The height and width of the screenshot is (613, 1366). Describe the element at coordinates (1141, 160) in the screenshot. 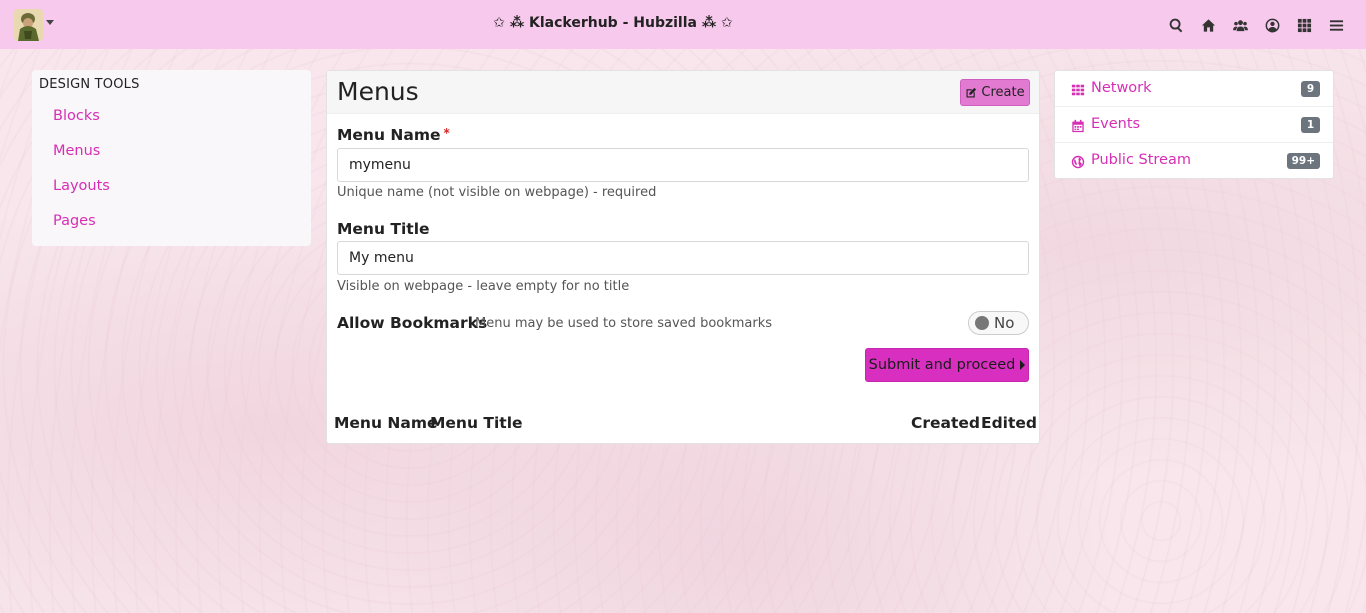

I see `notification-label: Public Stream` at that location.